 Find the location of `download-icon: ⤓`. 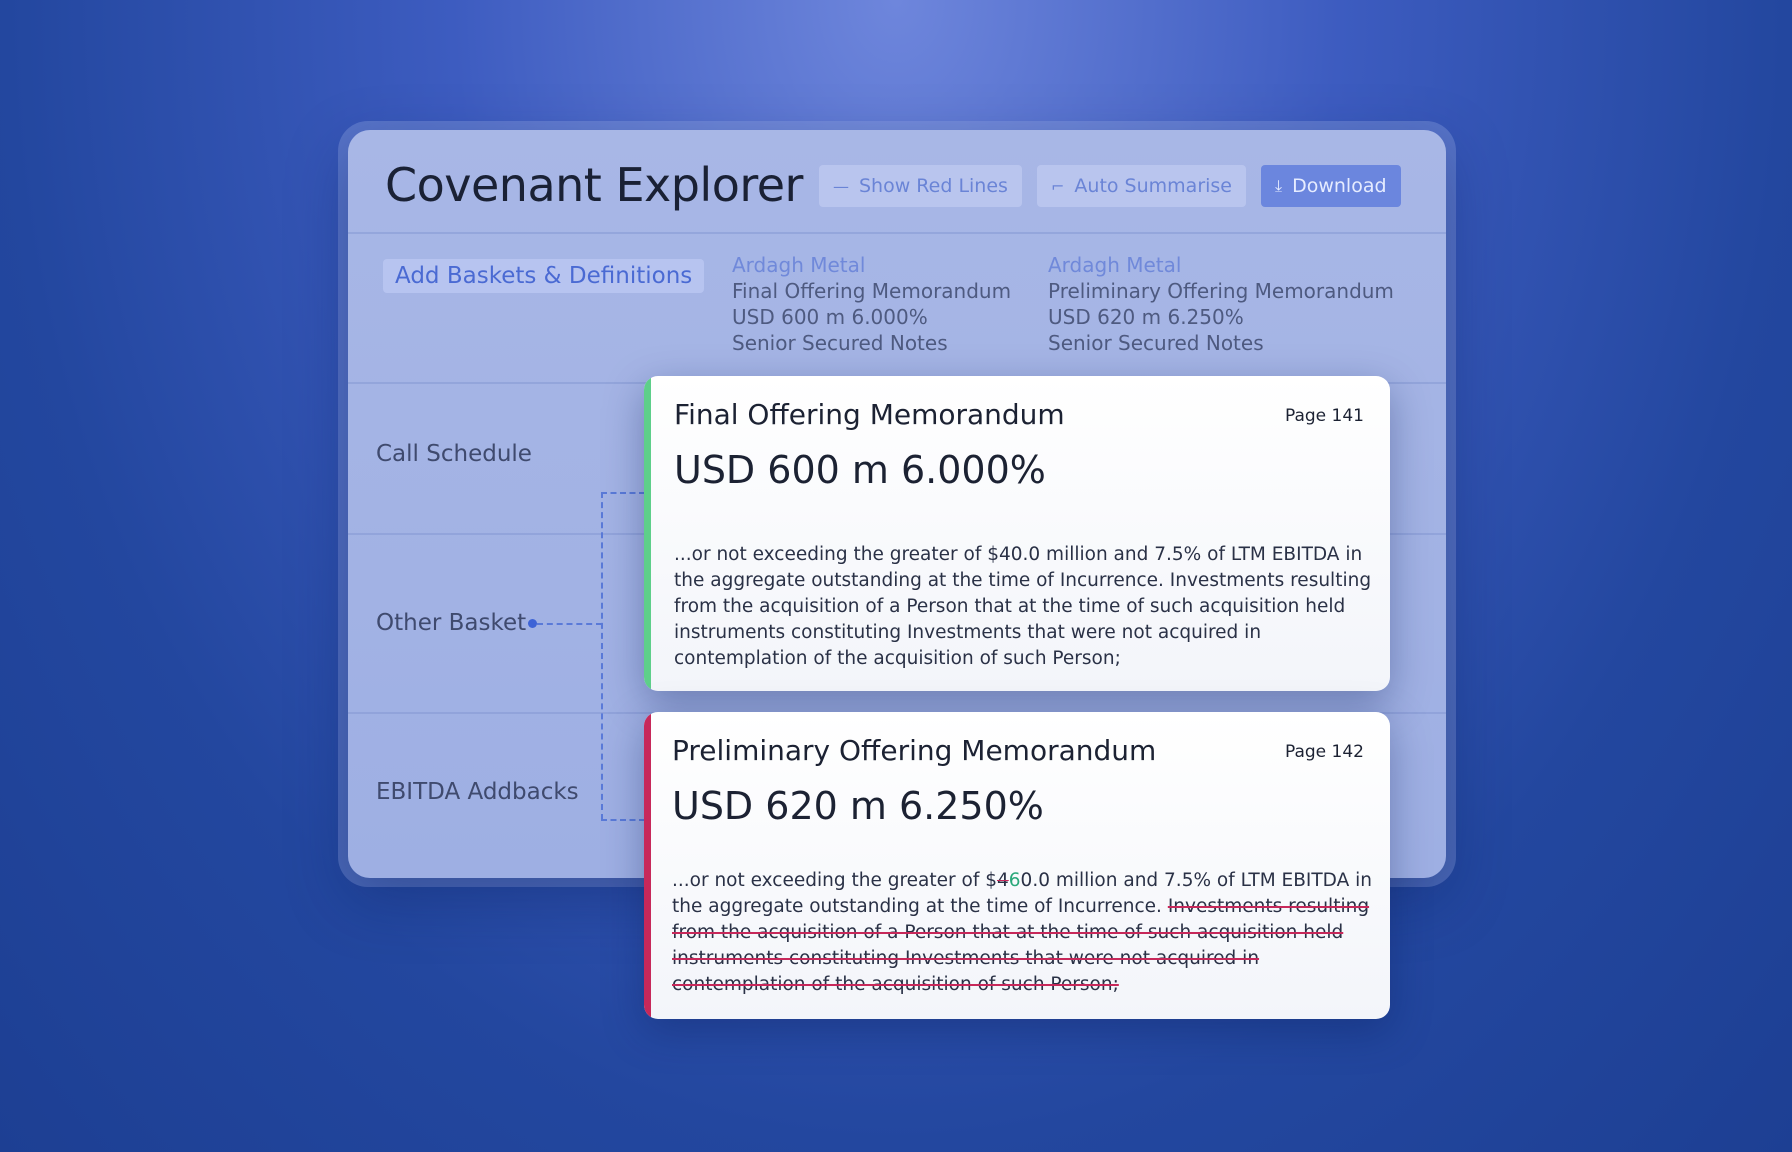

download-icon: ⤓ is located at coordinates (1279, 185).